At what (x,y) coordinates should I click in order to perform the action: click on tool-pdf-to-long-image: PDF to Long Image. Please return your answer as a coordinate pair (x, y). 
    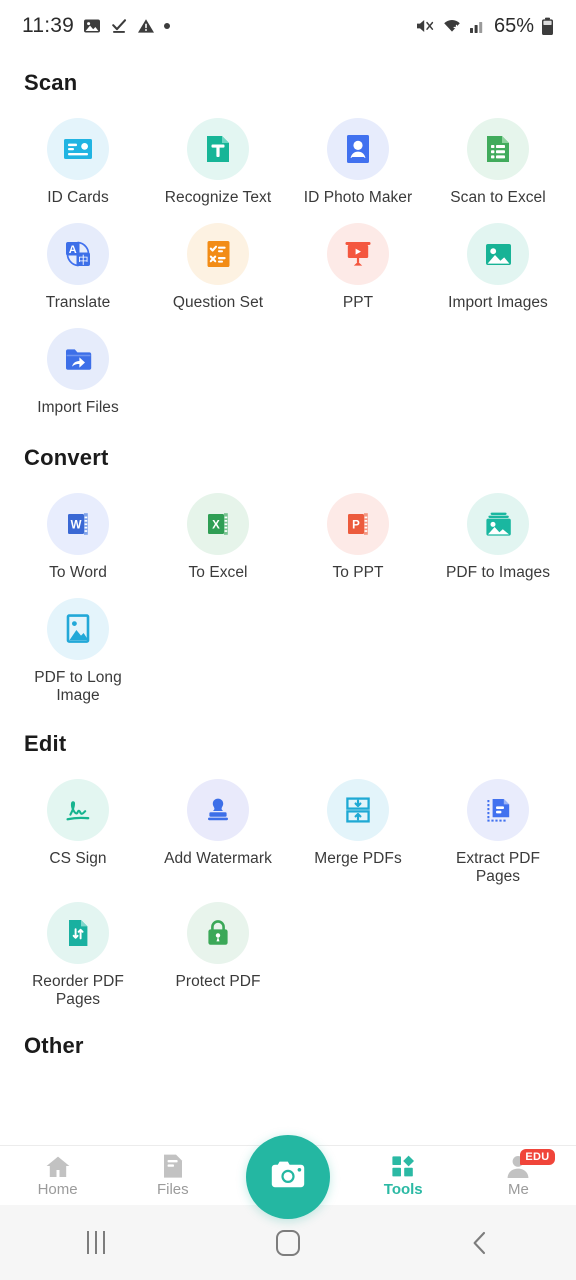
    Looking at the image, I should click on (78, 645).